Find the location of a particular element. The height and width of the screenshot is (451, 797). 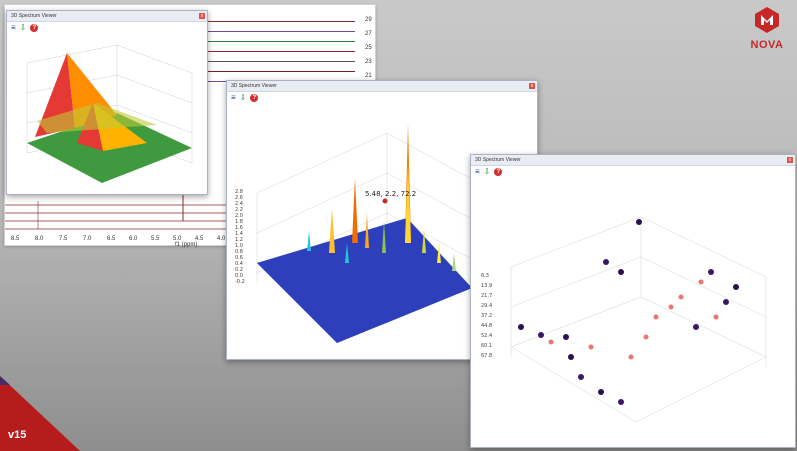

plot-base-noise is located at coordinates (364, 280).